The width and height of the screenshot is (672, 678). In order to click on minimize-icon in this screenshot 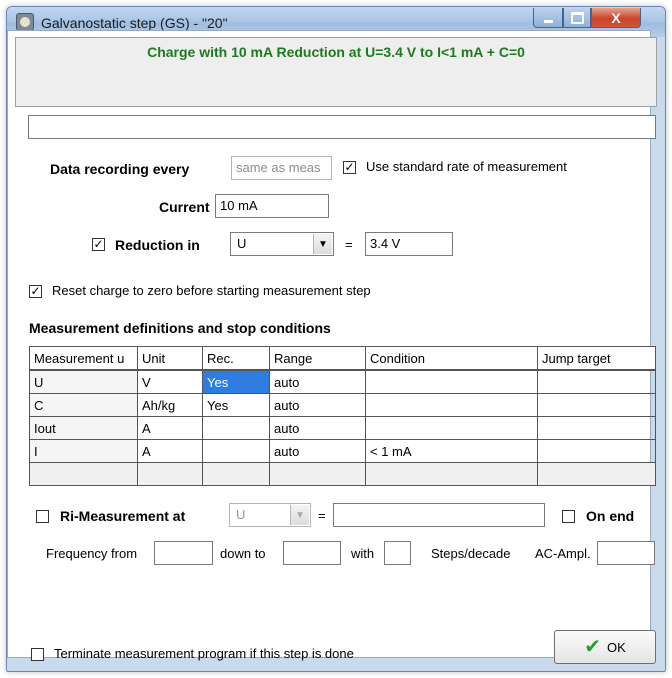, I will do `click(548, 21)`.